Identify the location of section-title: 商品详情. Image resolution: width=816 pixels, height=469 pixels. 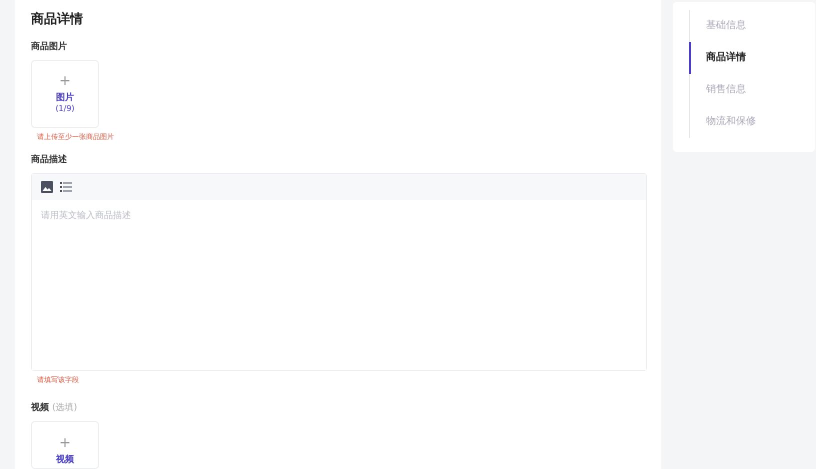
(57, 19).